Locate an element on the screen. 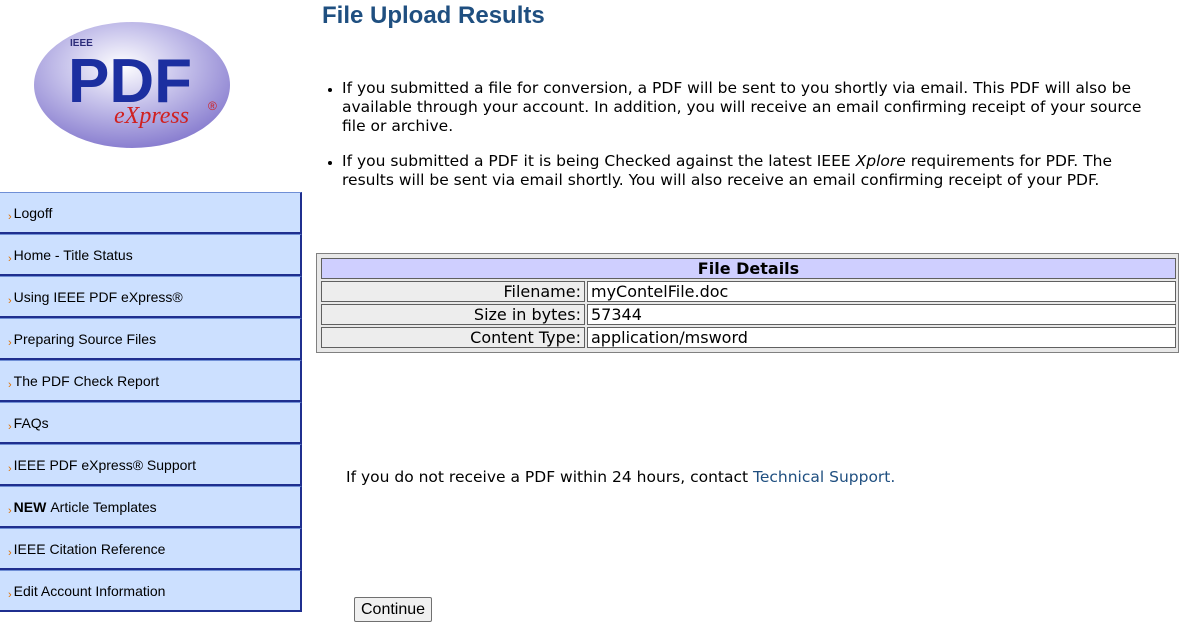  content-type-value: application/msword is located at coordinates (881, 337).